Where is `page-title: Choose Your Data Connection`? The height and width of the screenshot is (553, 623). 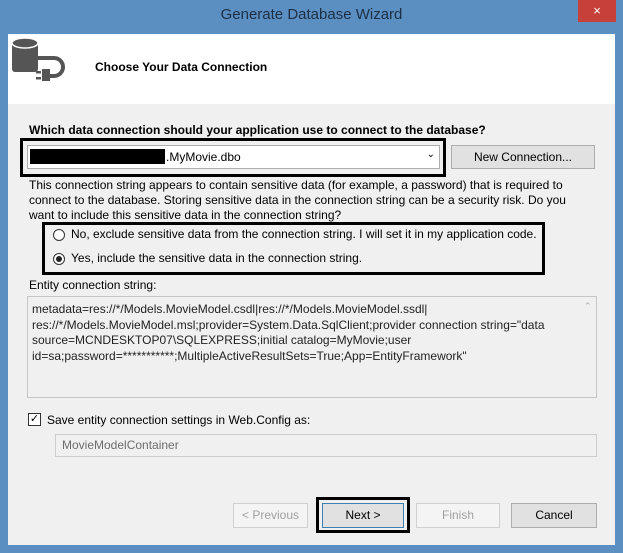 page-title: Choose Your Data Connection is located at coordinates (181, 67).